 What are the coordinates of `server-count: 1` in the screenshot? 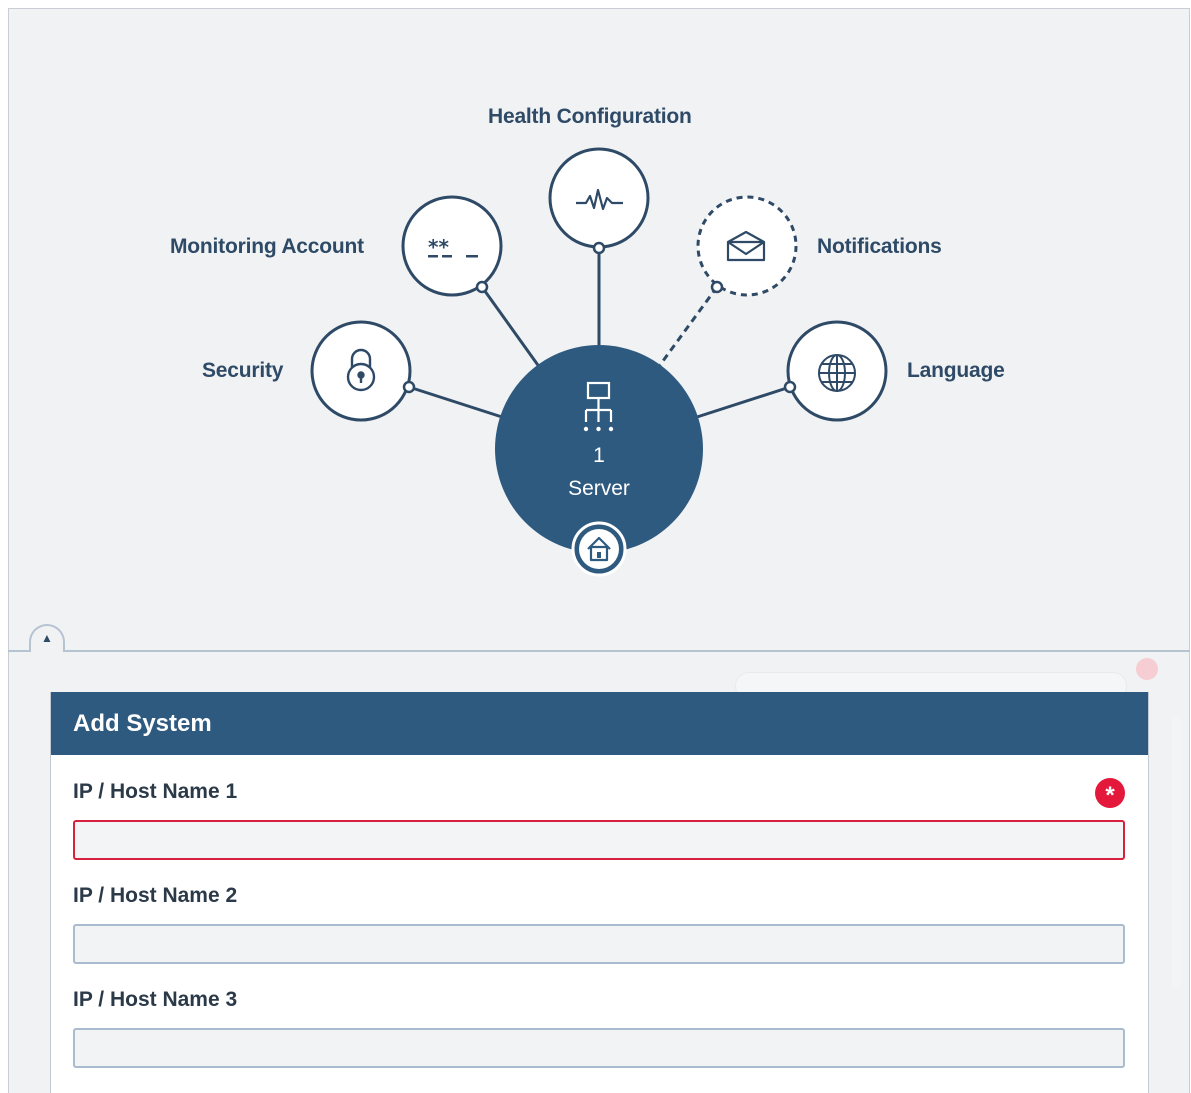 It's located at (599, 455).